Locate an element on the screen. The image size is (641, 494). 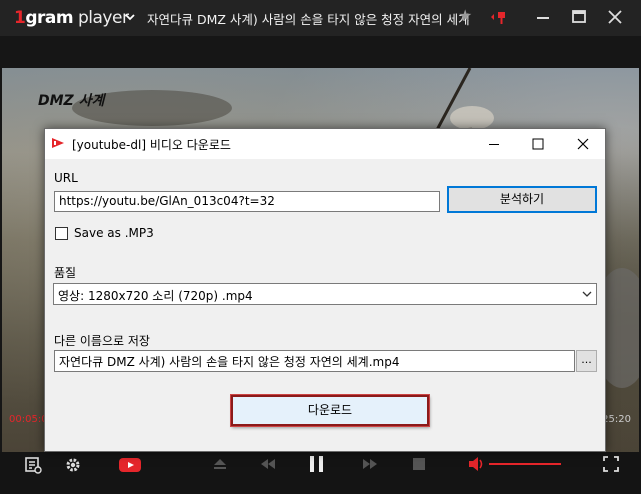
logo-main: gram is located at coordinates (49, 18).